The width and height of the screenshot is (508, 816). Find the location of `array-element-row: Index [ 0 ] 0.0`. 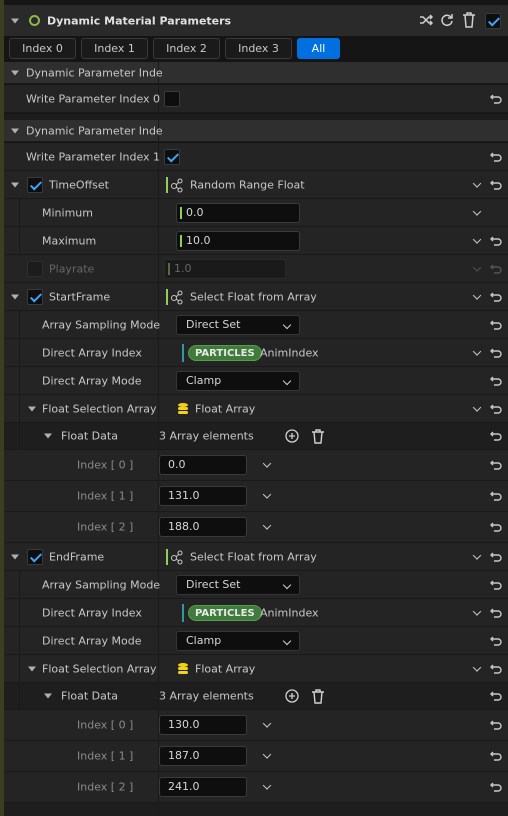

array-element-row: Index [ 0 ] 0.0 is located at coordinates (256, 465).